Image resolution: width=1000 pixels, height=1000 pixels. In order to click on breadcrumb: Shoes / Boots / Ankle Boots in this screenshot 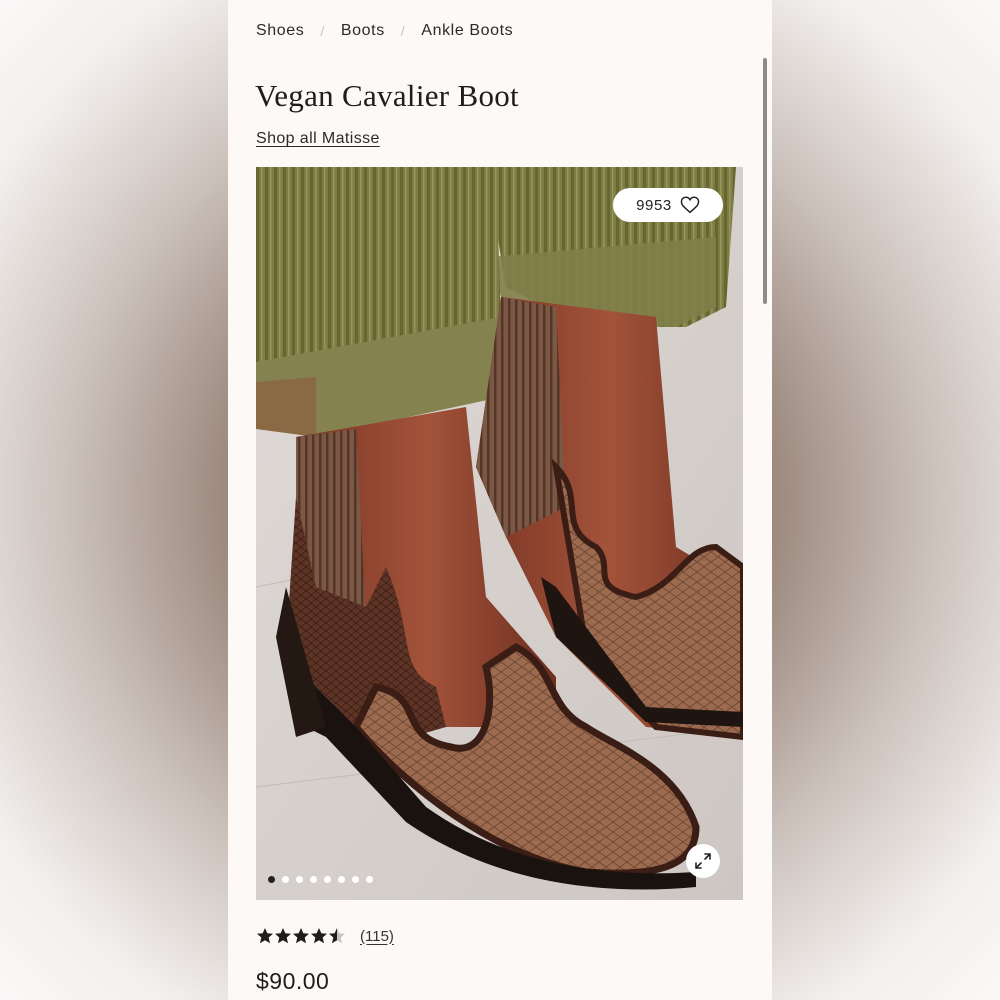, I will do `click(384, 31)`.